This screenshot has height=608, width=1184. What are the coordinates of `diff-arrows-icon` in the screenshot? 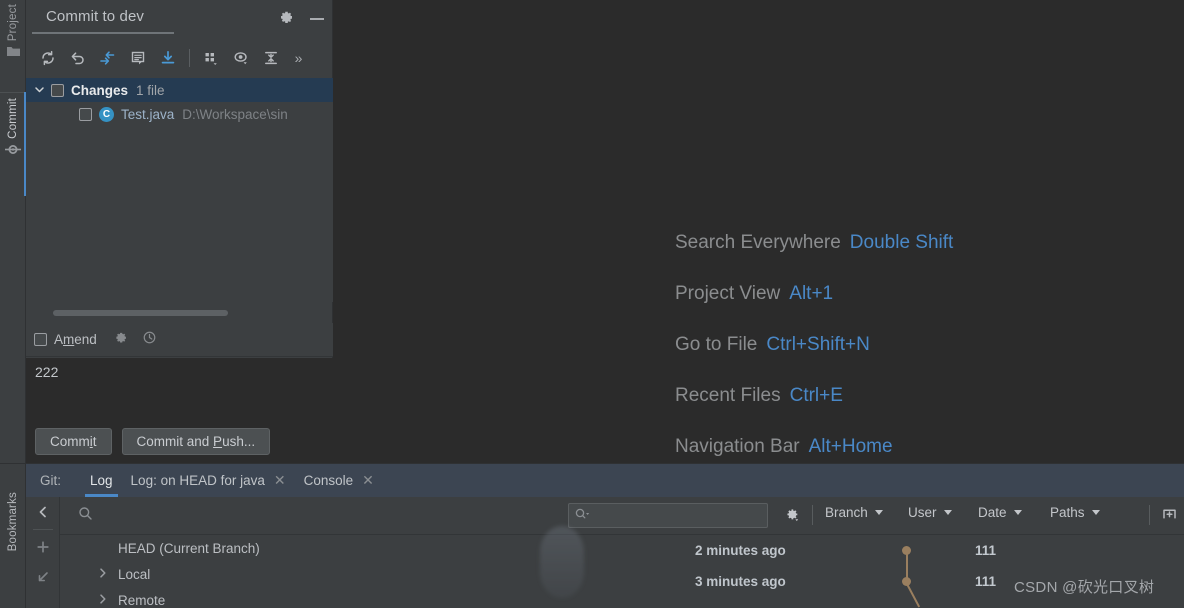 It's located at (108, 58).